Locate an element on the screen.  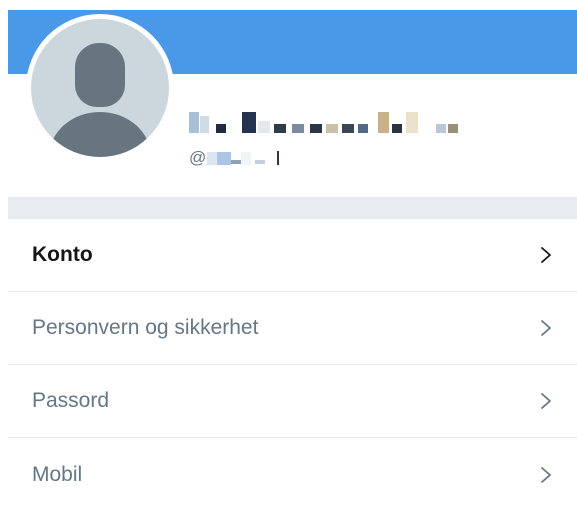
avatar-body-shape is located at coordinates (100, 134).